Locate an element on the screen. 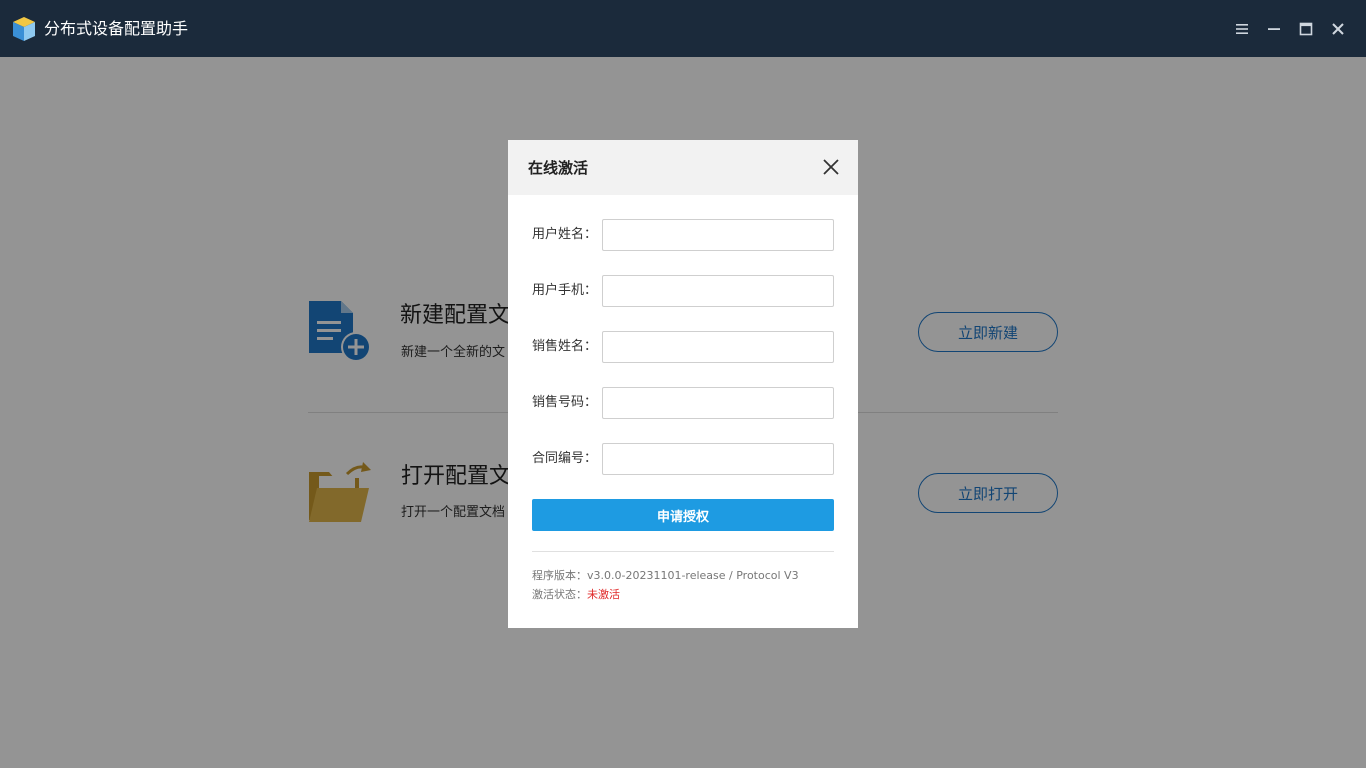  dialog-title: 在线激活 is located at coordinates (558, 168).